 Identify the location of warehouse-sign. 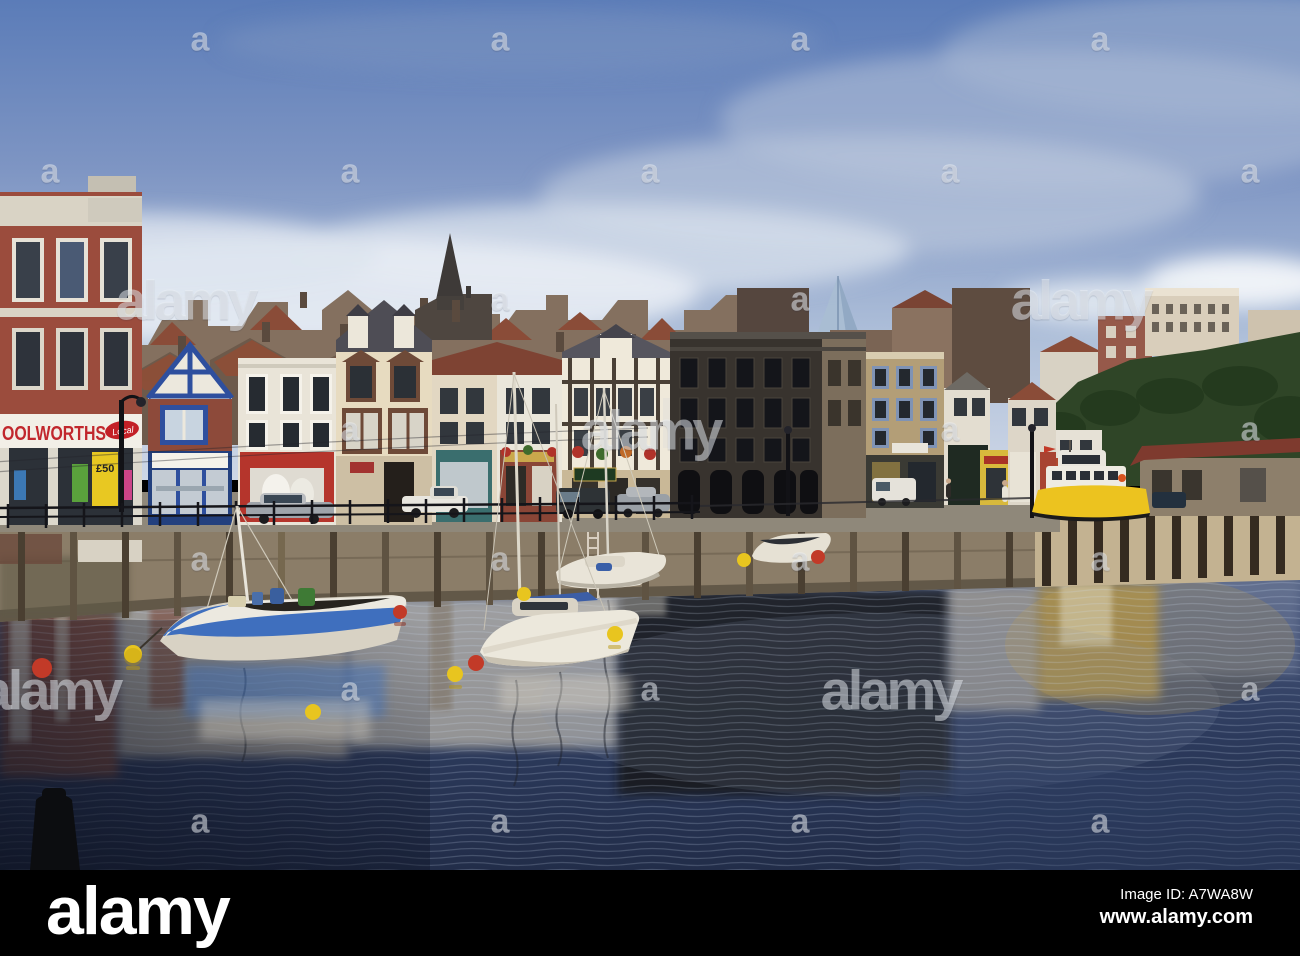
(910, 448).